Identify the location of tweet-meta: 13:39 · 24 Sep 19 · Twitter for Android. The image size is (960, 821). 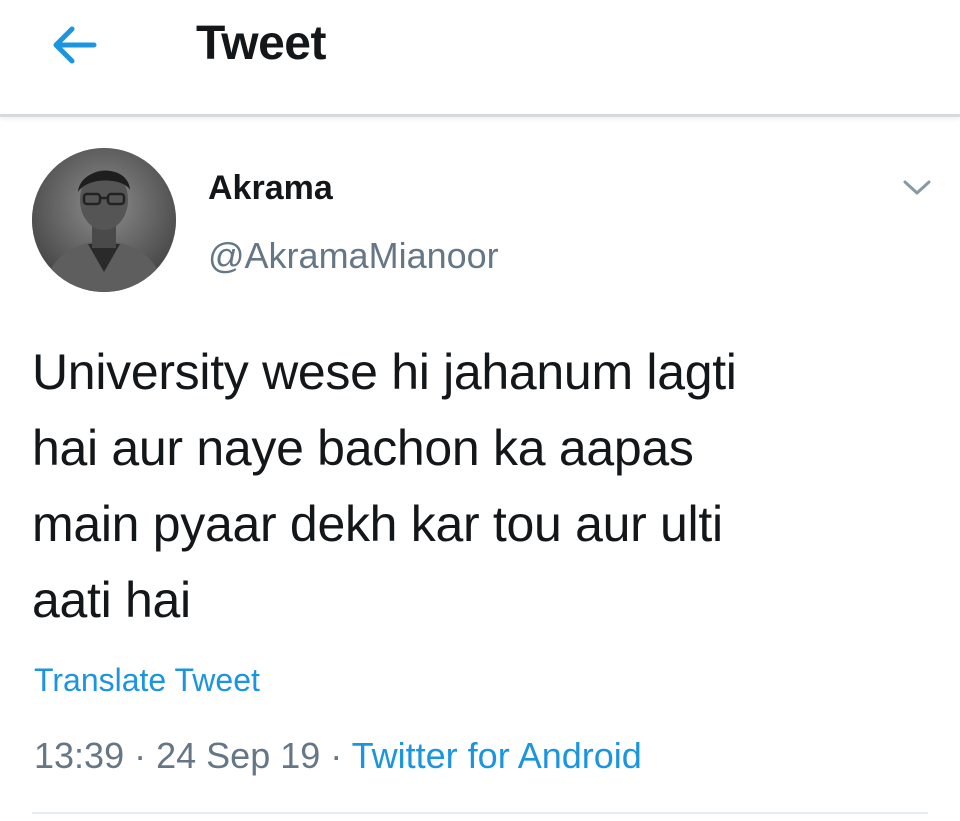
(338, 756).